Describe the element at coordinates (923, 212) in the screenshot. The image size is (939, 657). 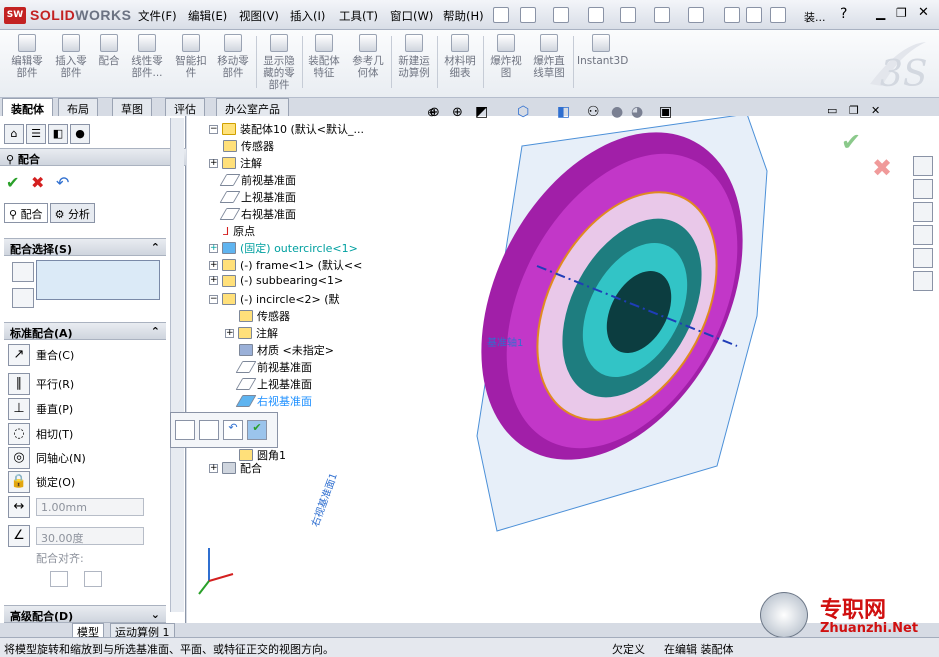
I see `file-explorer-icon` at that location.